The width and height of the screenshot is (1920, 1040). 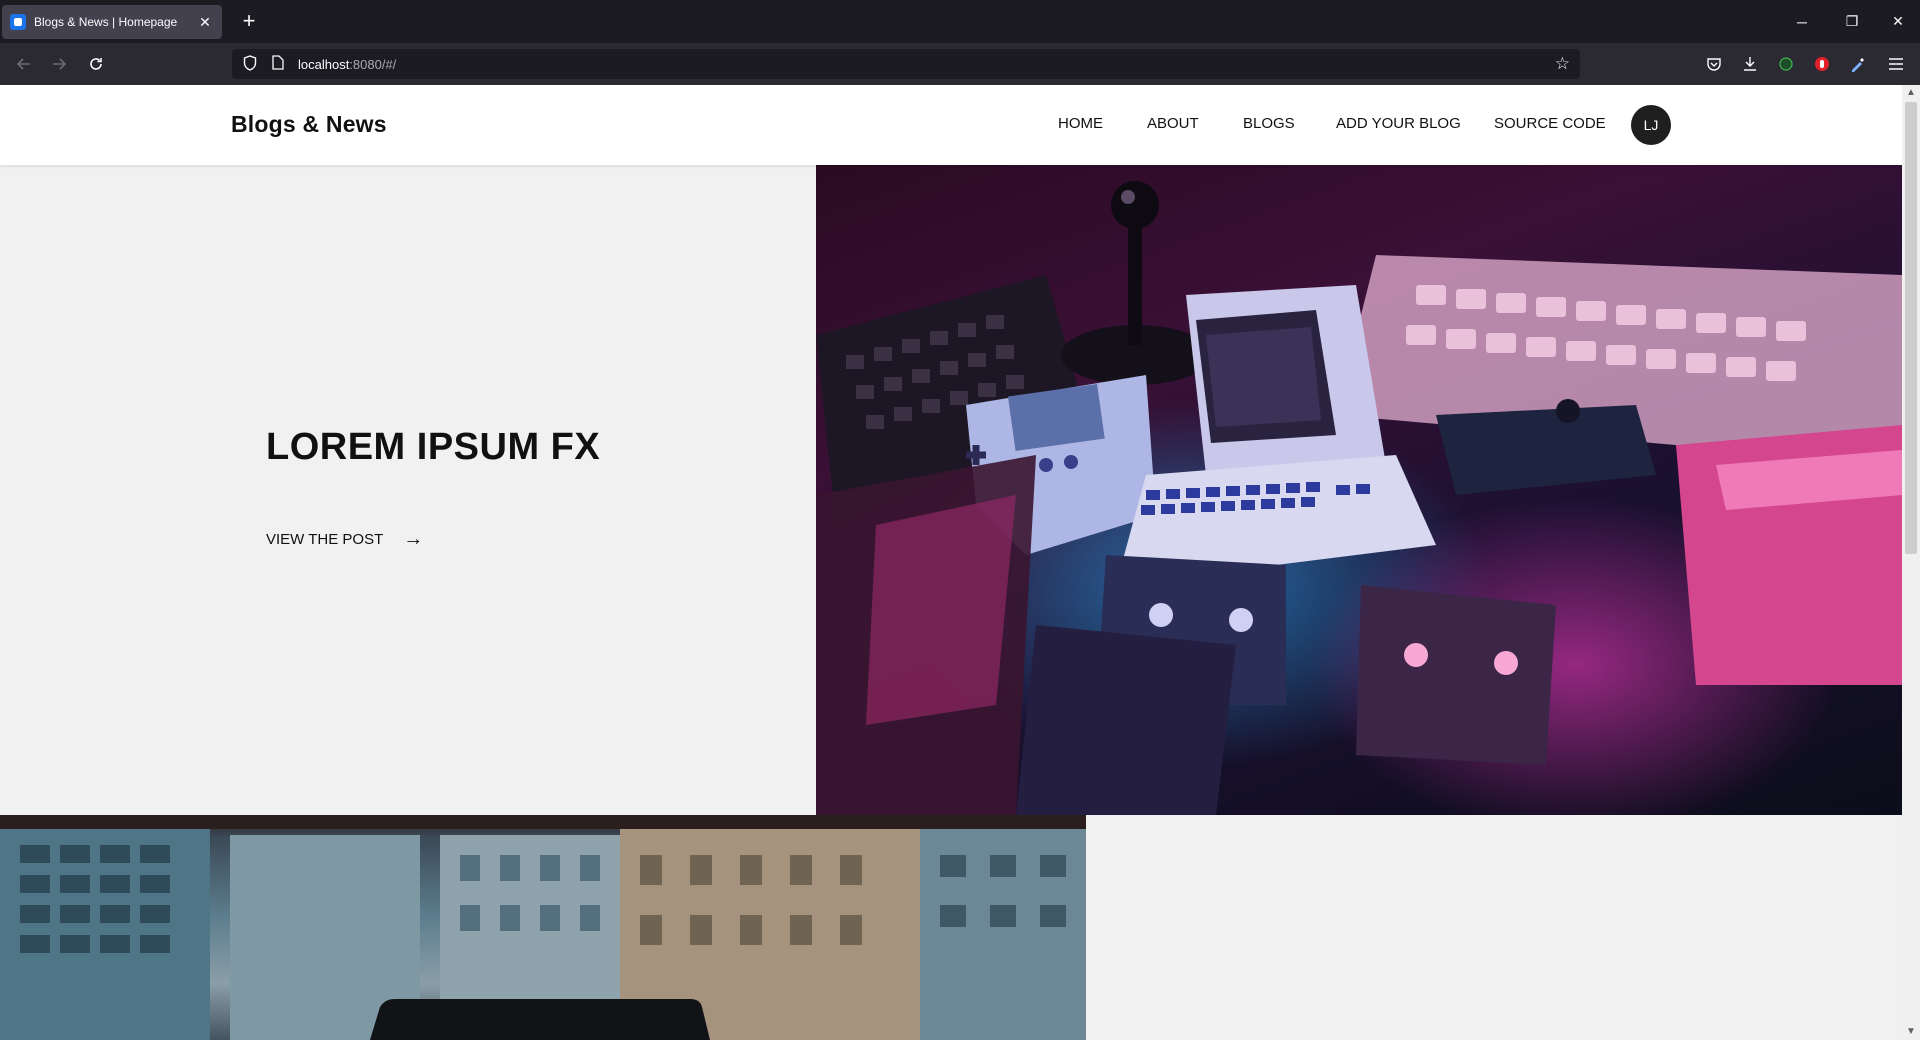 What do you see at coordinates (906, 64) in the screenshot?
I see `address-bar: localhost:8080/#/ ☆` at bounding box center [906, 64].